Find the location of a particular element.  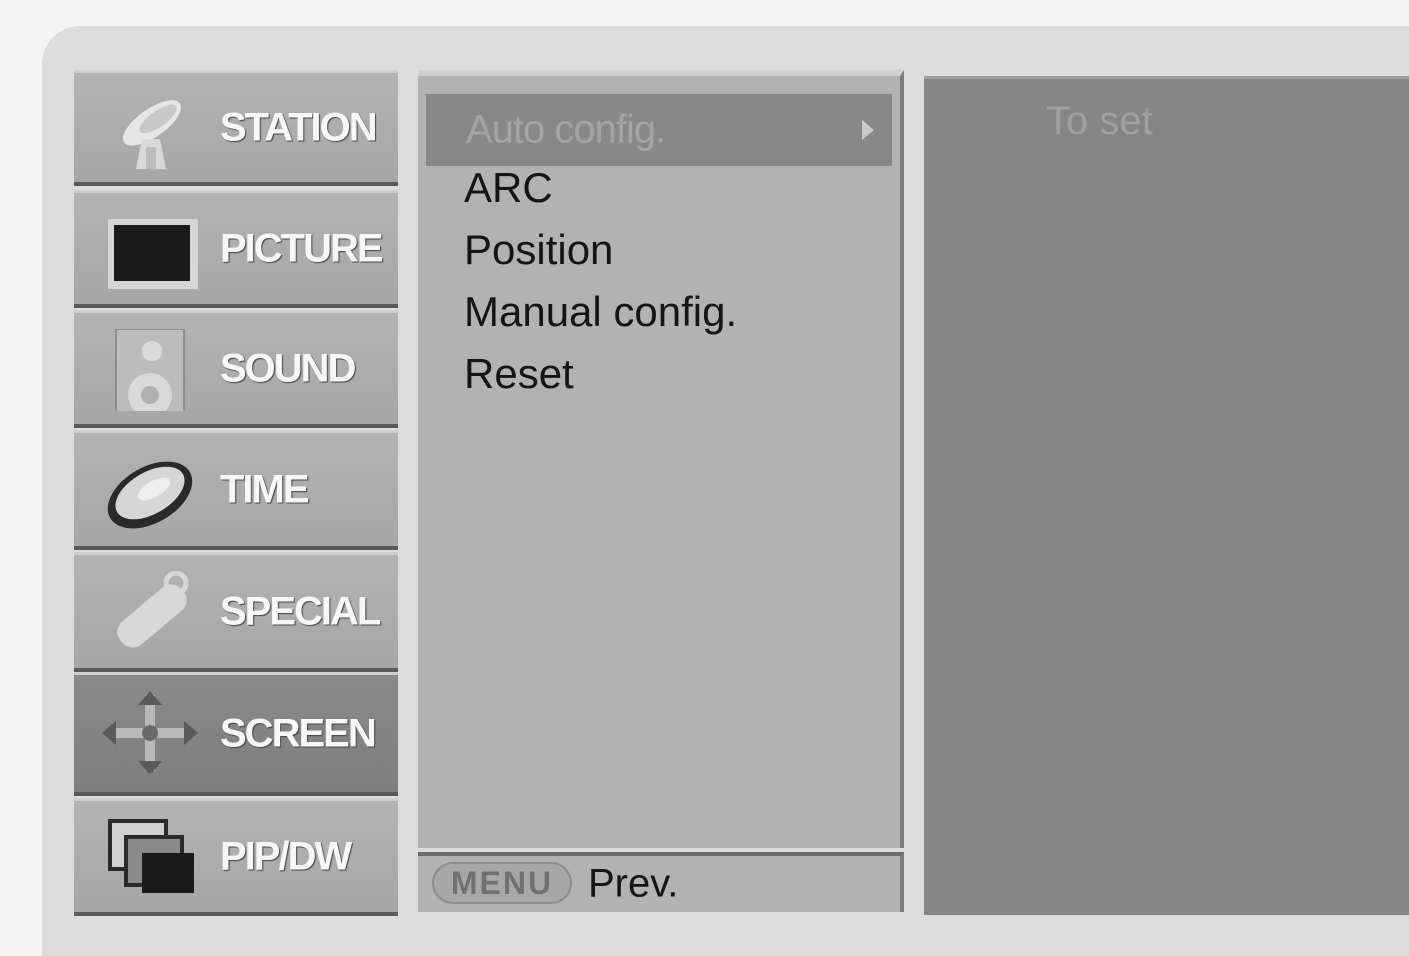

menu-item-picture: PICTURE is located at coordinates (236, 249).